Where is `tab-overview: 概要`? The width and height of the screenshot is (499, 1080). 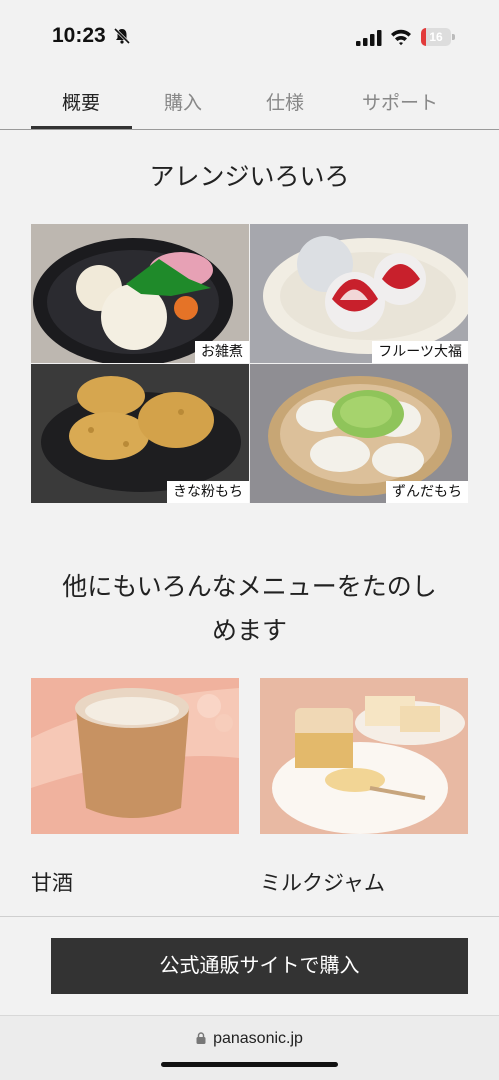 tab-overview: 概要 is located at coordinates (81, 101).